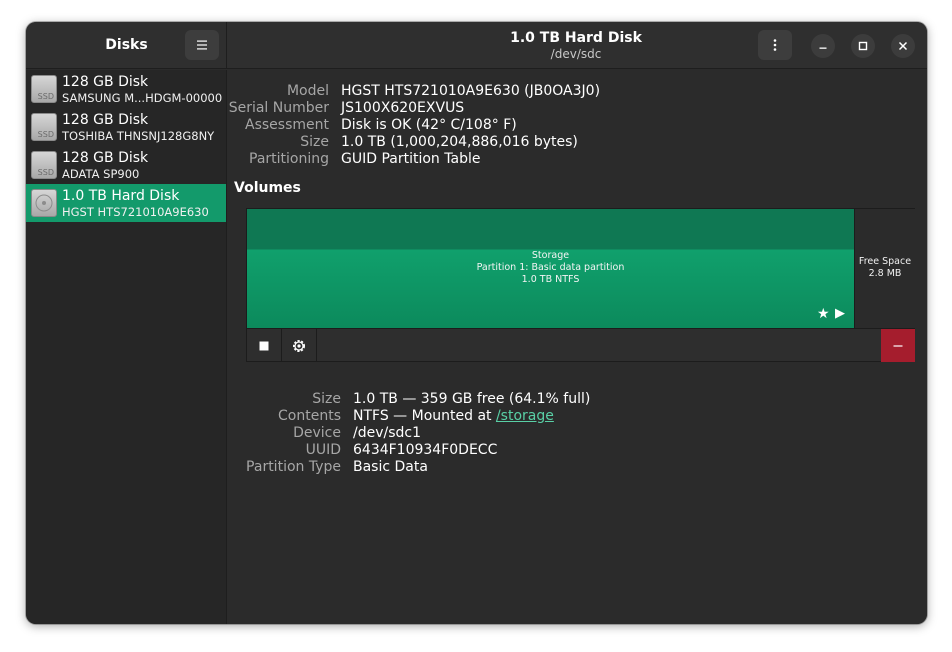  Describe the element at coordinates (550, 255) in the screenshot. I see `partition-name: Storage` at that location.